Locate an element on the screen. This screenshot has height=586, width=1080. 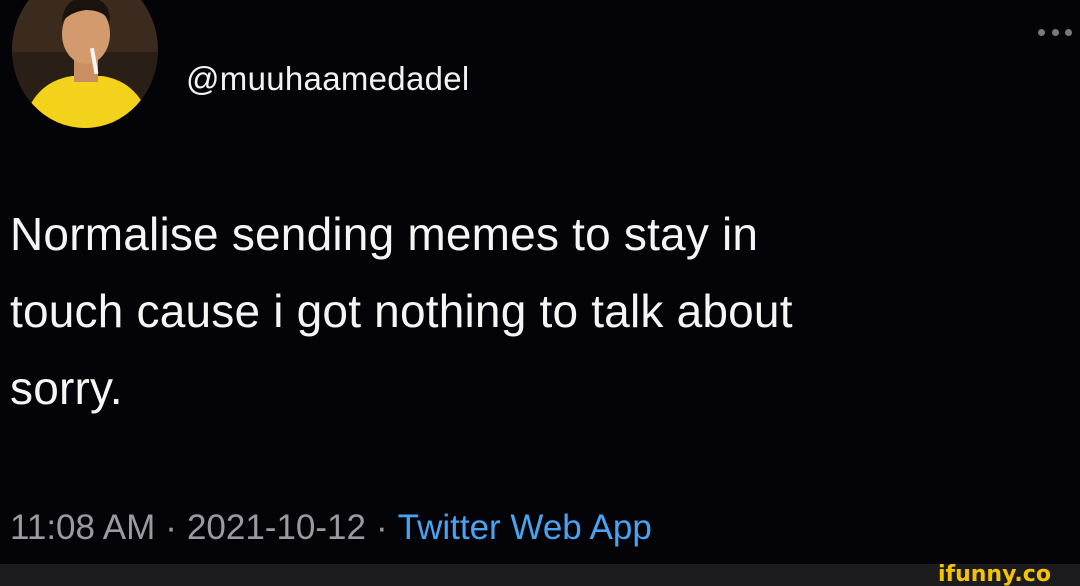
ifunny-logo-image: ifunny.co is located at coordinates (994, 574).